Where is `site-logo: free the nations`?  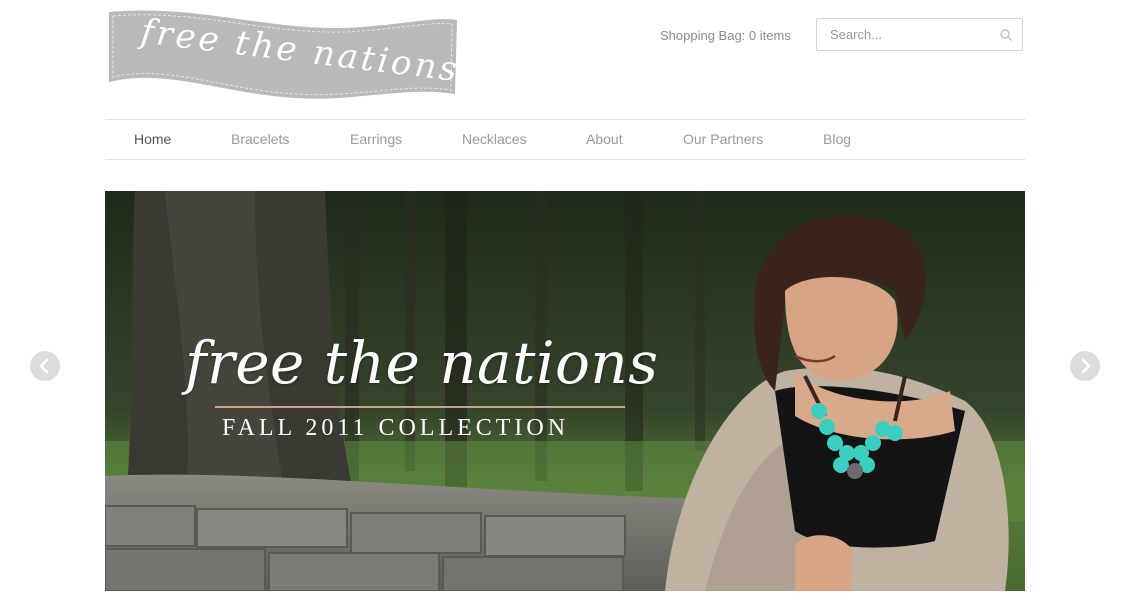
site-logo: free the nations is located at coordinates (283, 54).